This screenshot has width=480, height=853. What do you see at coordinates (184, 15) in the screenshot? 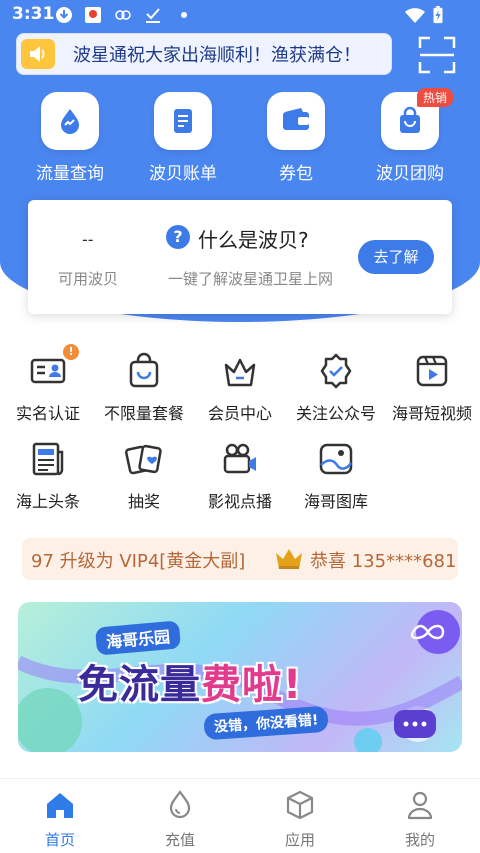
I see `more-notifications-icon` at bounding box center [184, 15].